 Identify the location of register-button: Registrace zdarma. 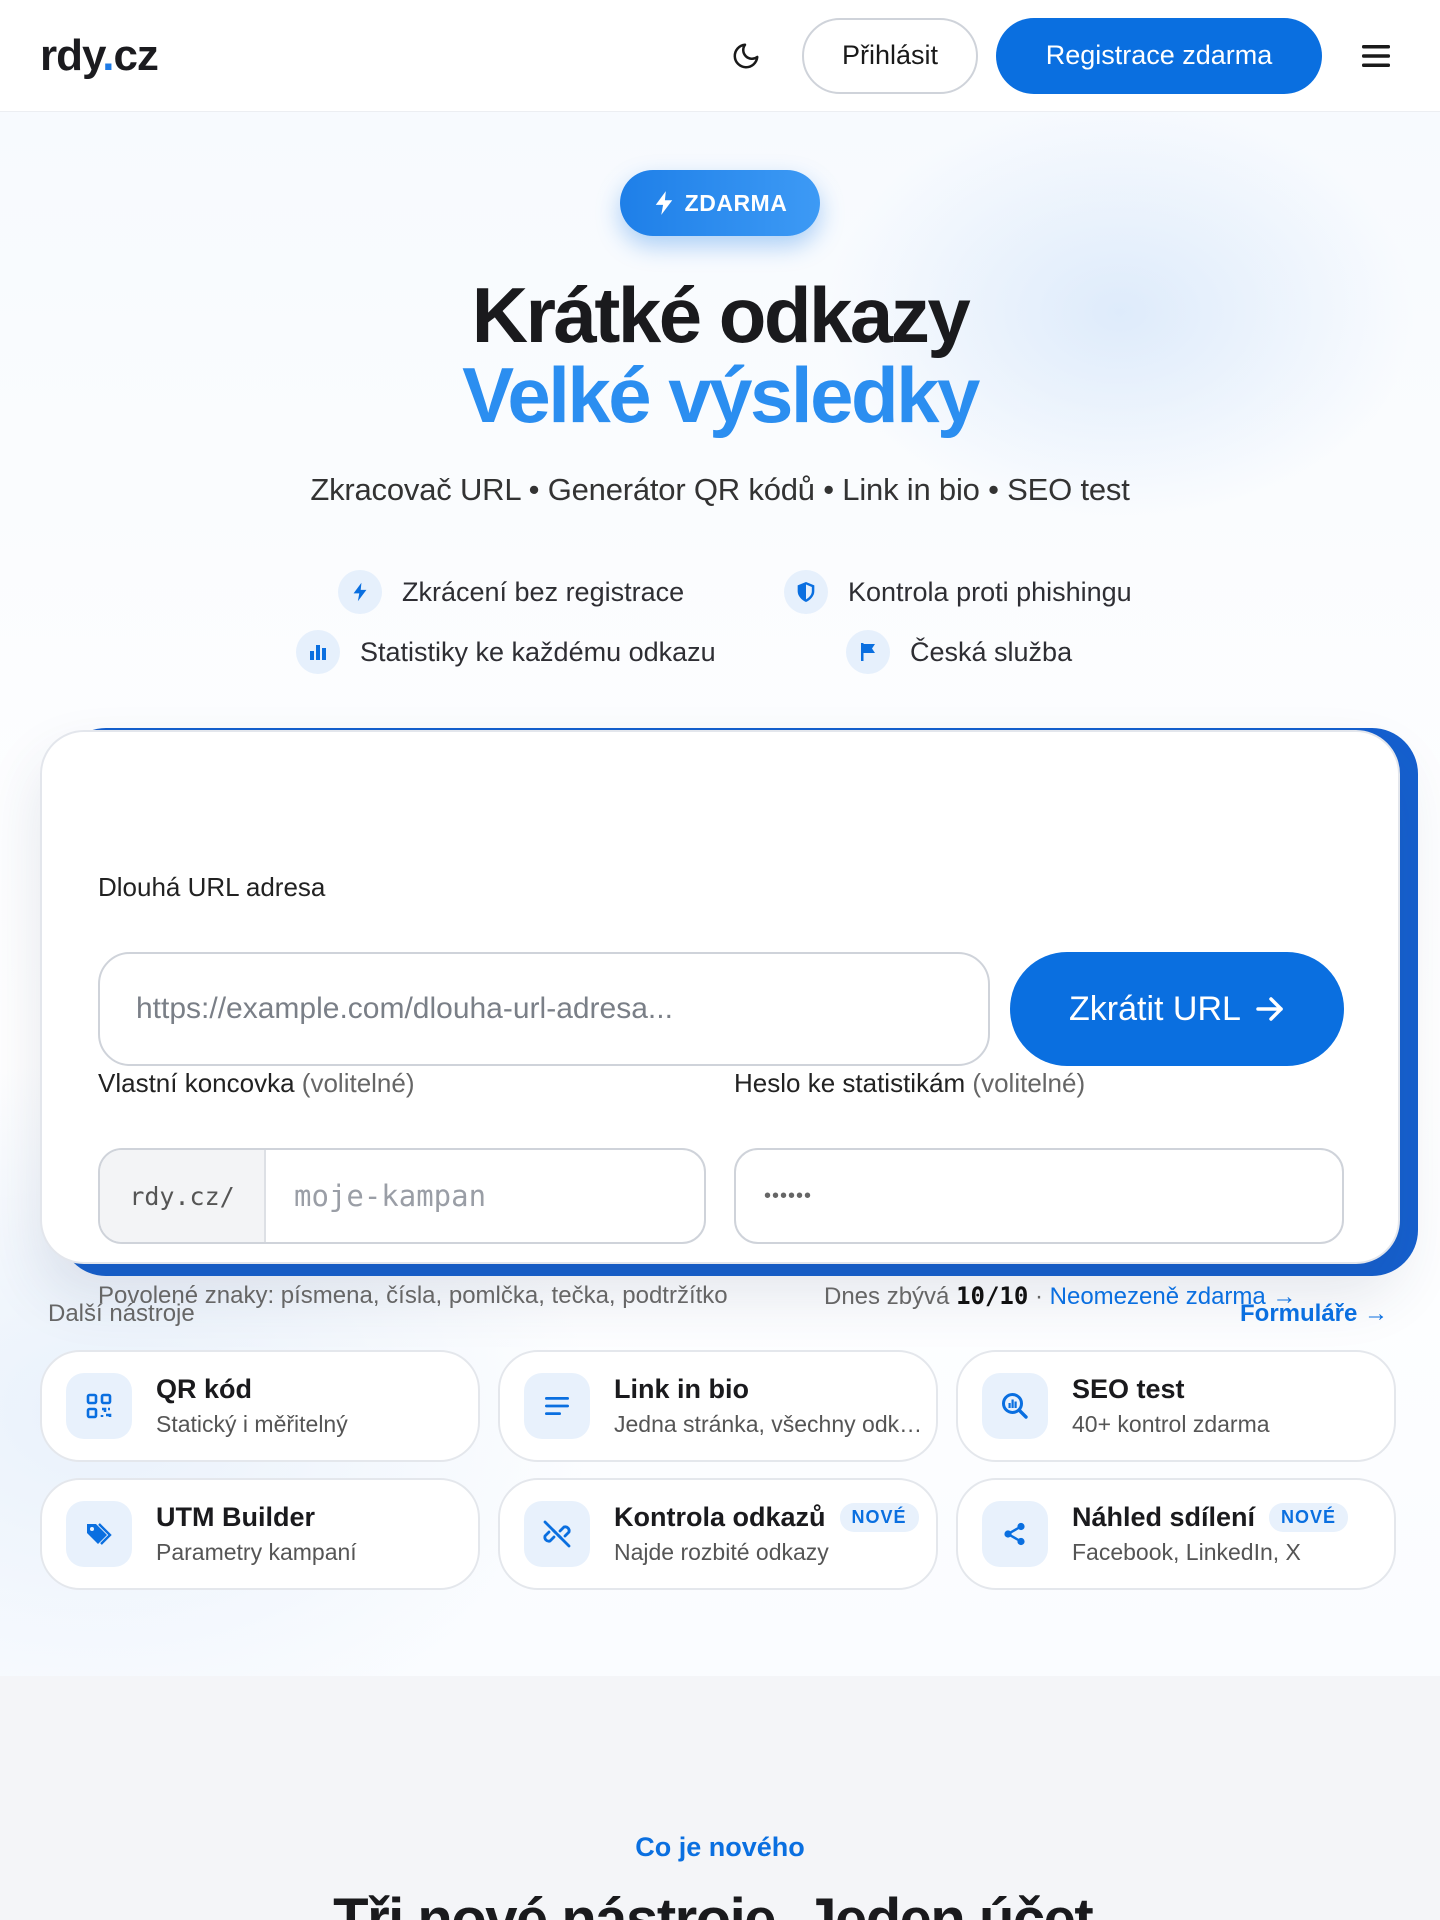
(1159, 55).